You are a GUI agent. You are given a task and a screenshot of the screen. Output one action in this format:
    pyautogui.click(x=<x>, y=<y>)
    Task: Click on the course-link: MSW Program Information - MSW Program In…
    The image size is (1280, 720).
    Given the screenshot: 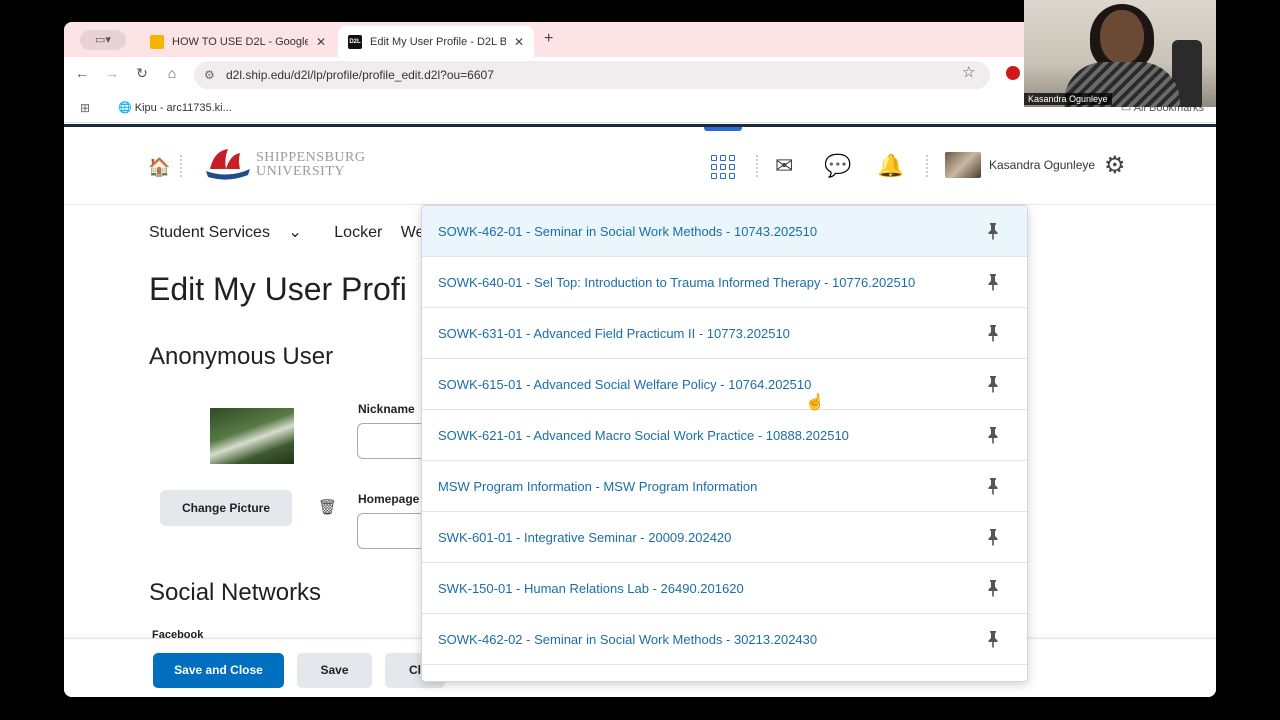 What is the action you would take?
    pyautogui.click(x=597, y=486)
    